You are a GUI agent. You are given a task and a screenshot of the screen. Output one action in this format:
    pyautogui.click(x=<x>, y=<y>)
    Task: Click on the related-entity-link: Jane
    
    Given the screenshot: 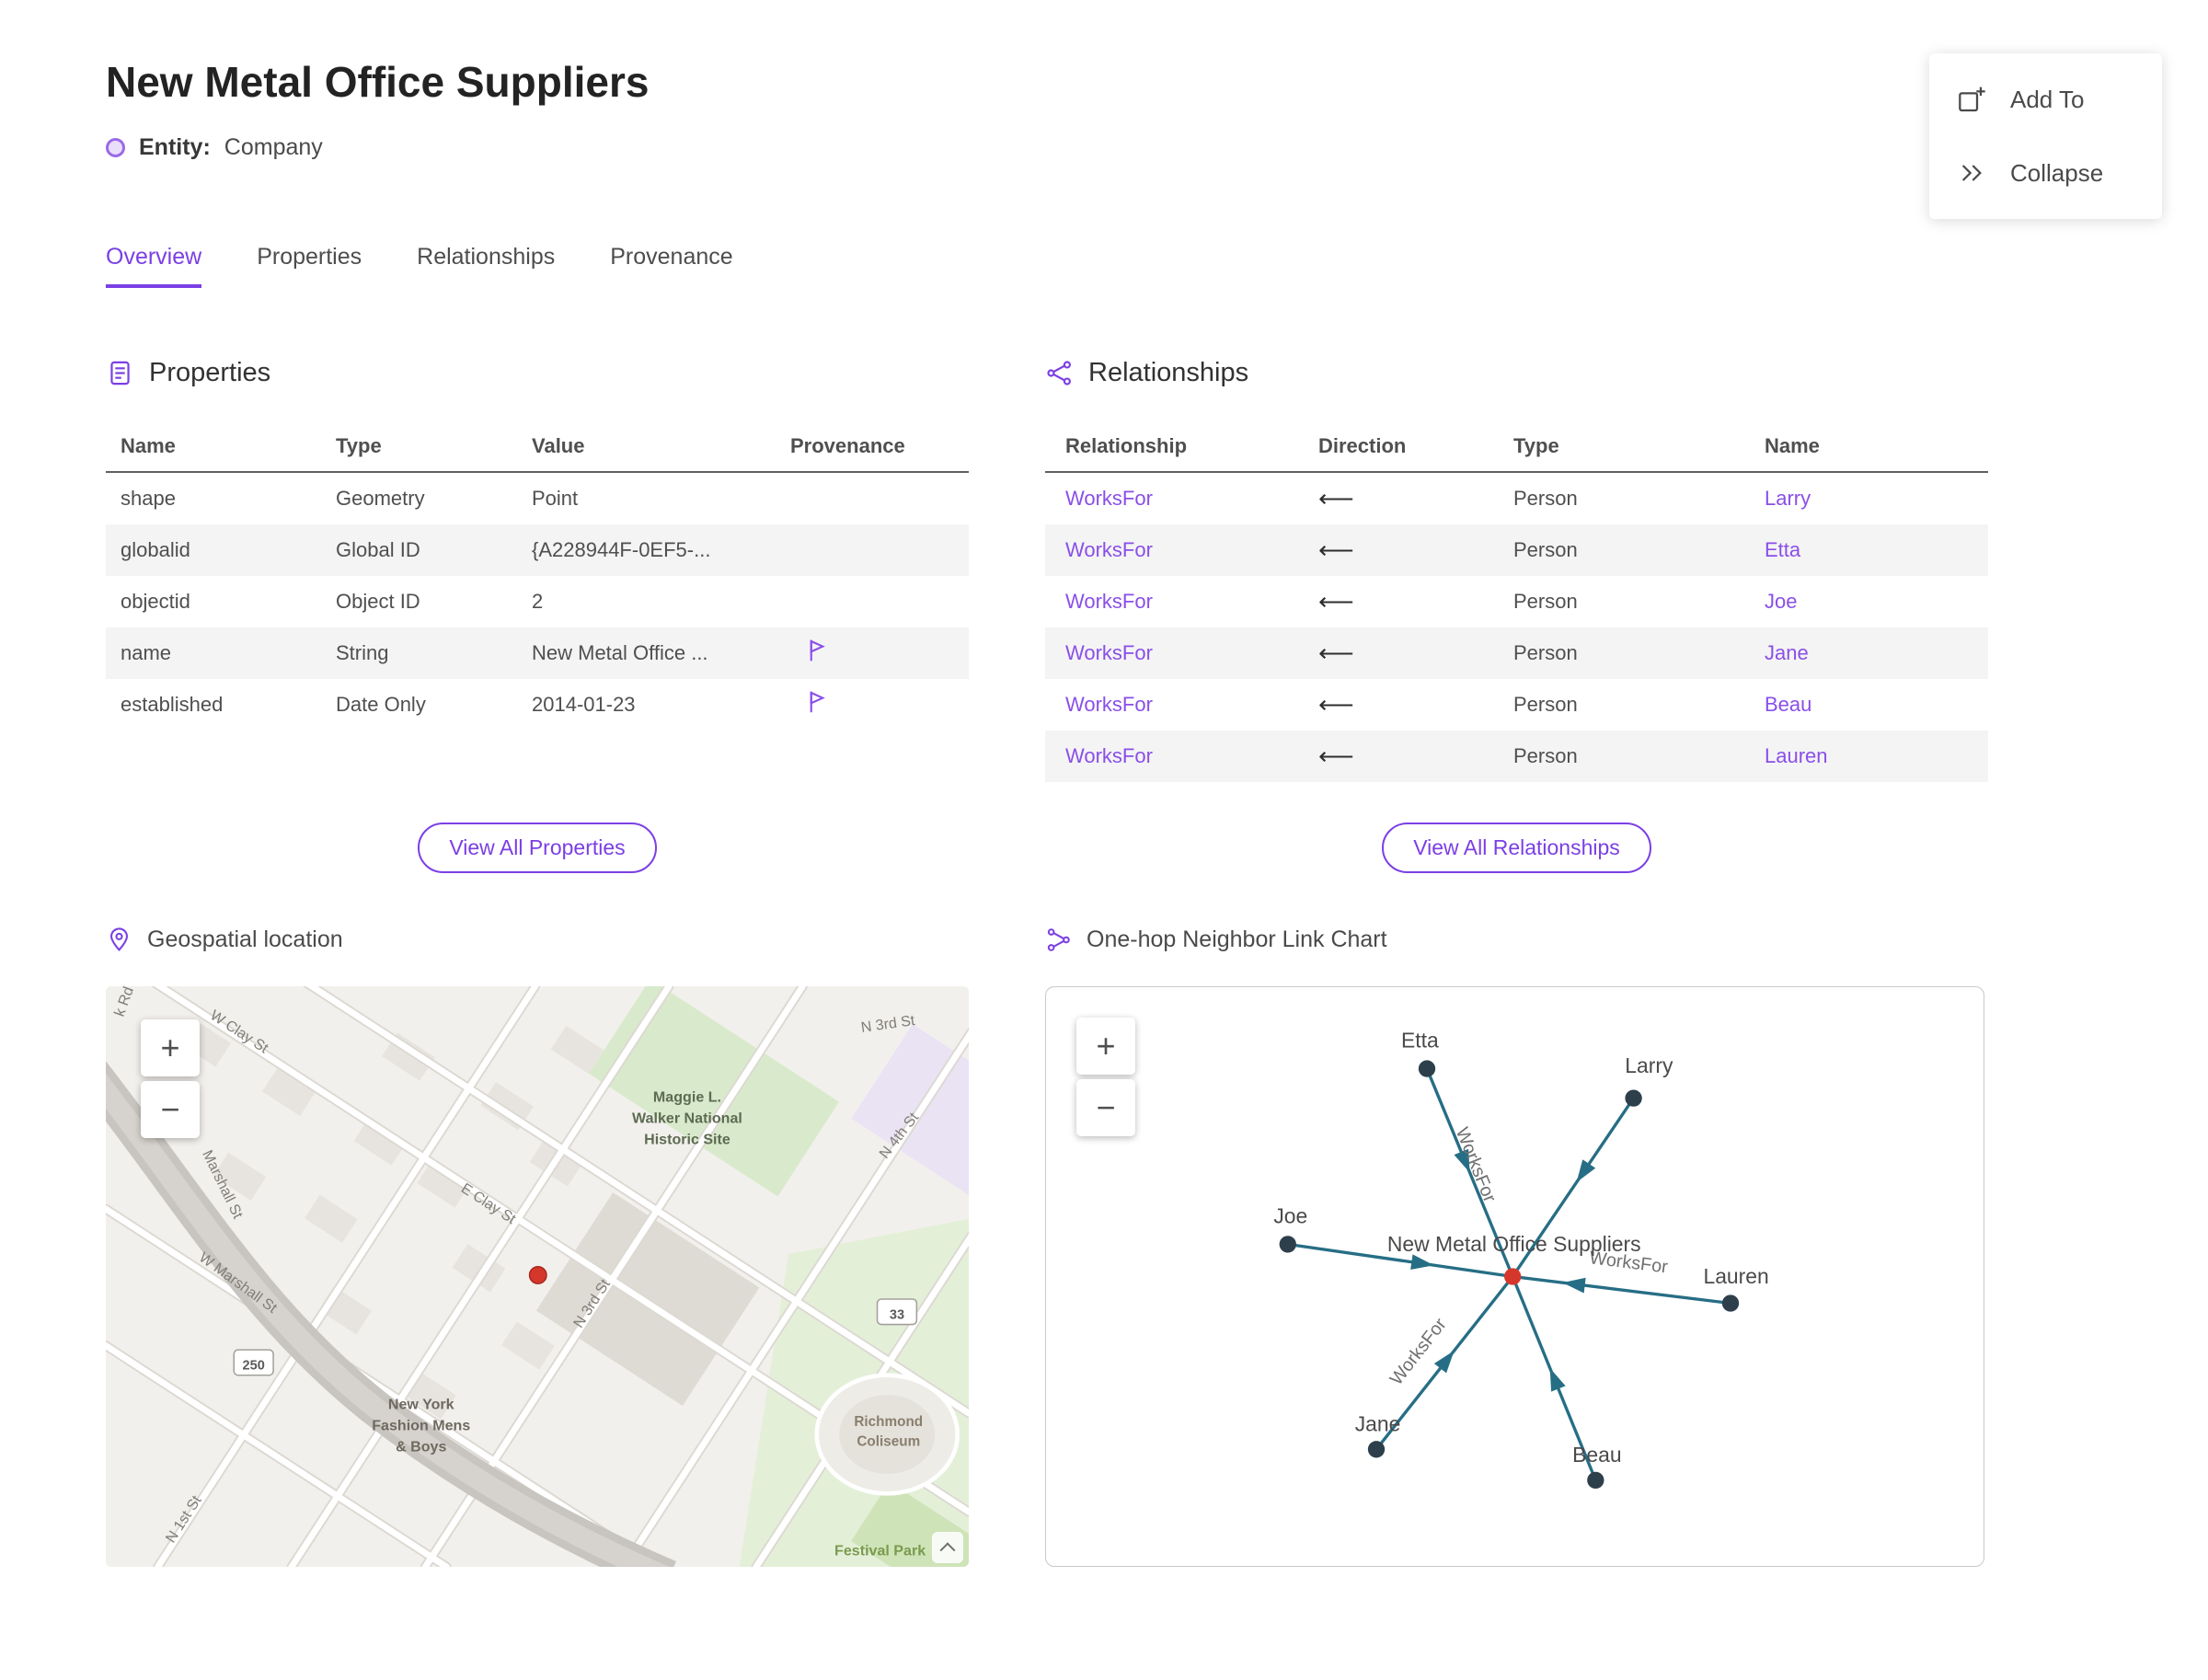 What is the action you would take?
    pyautogui.click(x=1876, y=653)
    